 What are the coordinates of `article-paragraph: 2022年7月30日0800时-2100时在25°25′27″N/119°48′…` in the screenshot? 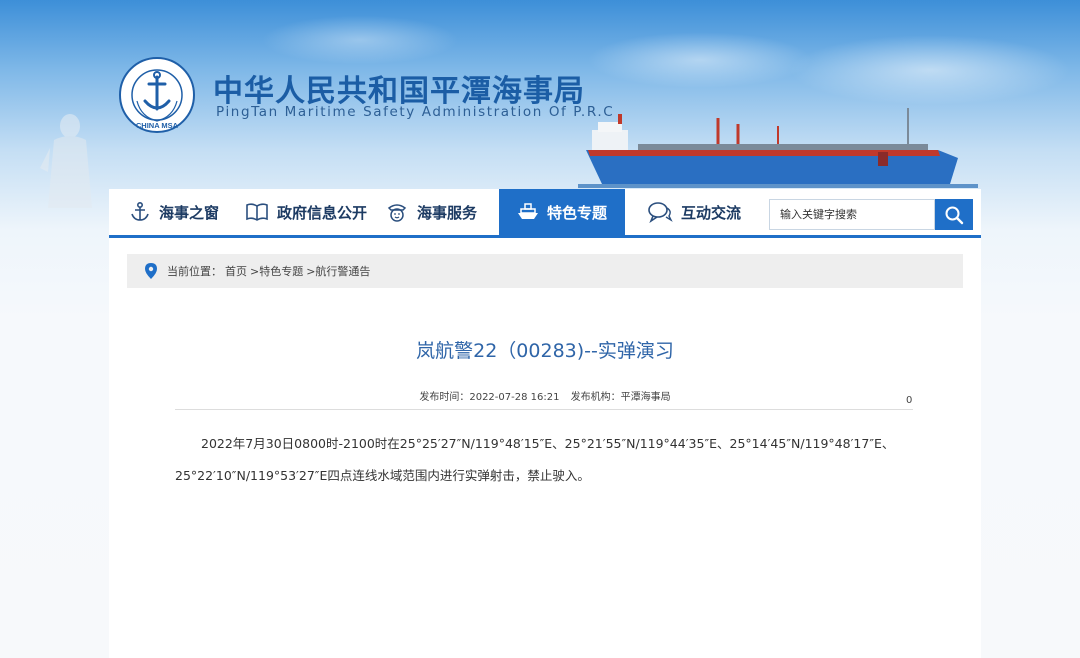 It's located at (535, 459).